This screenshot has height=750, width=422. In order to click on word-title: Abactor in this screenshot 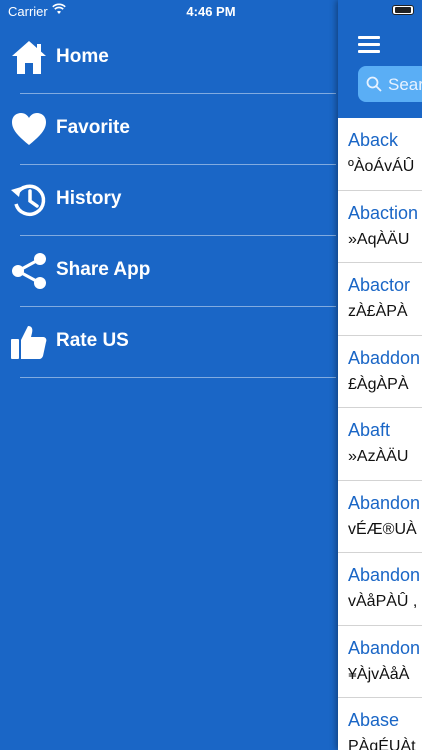, I will do `click(379, 285)`.